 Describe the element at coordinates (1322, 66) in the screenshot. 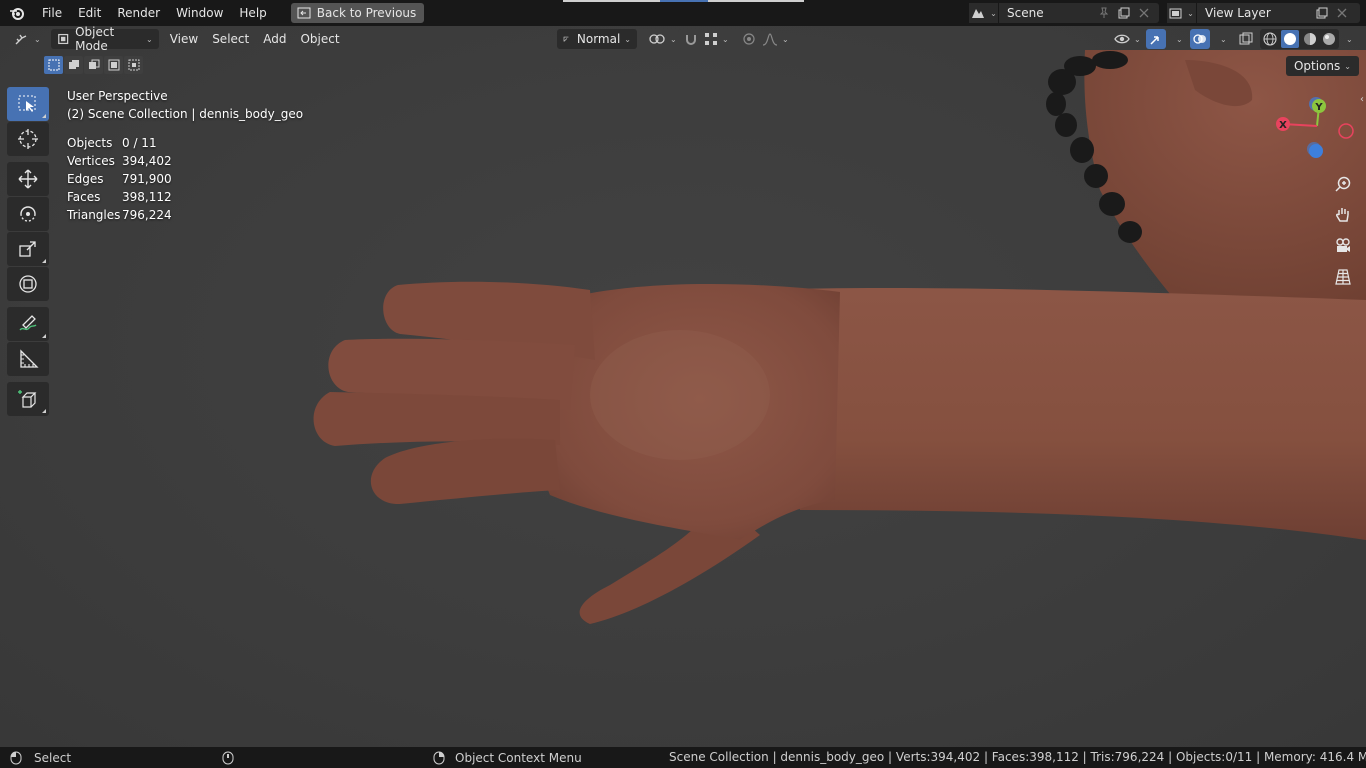

I see `options-dropdown: Options ⌄` at that location.